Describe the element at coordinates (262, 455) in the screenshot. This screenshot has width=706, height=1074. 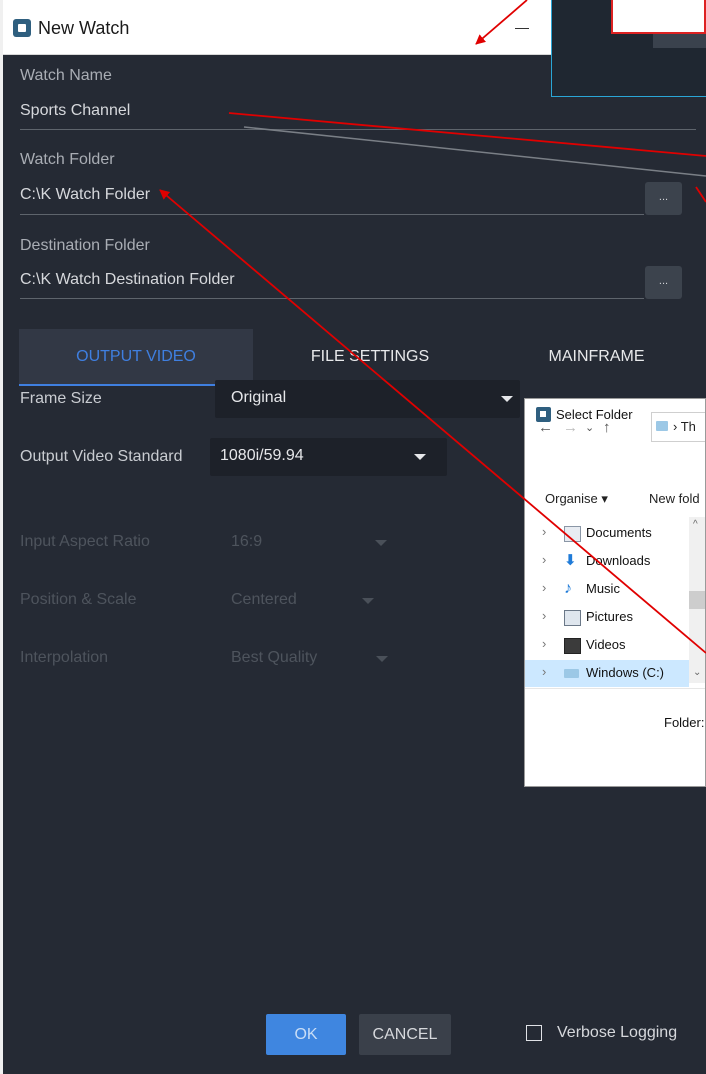
I see `output-video-standard-value: 1080i/59.94` at that location.